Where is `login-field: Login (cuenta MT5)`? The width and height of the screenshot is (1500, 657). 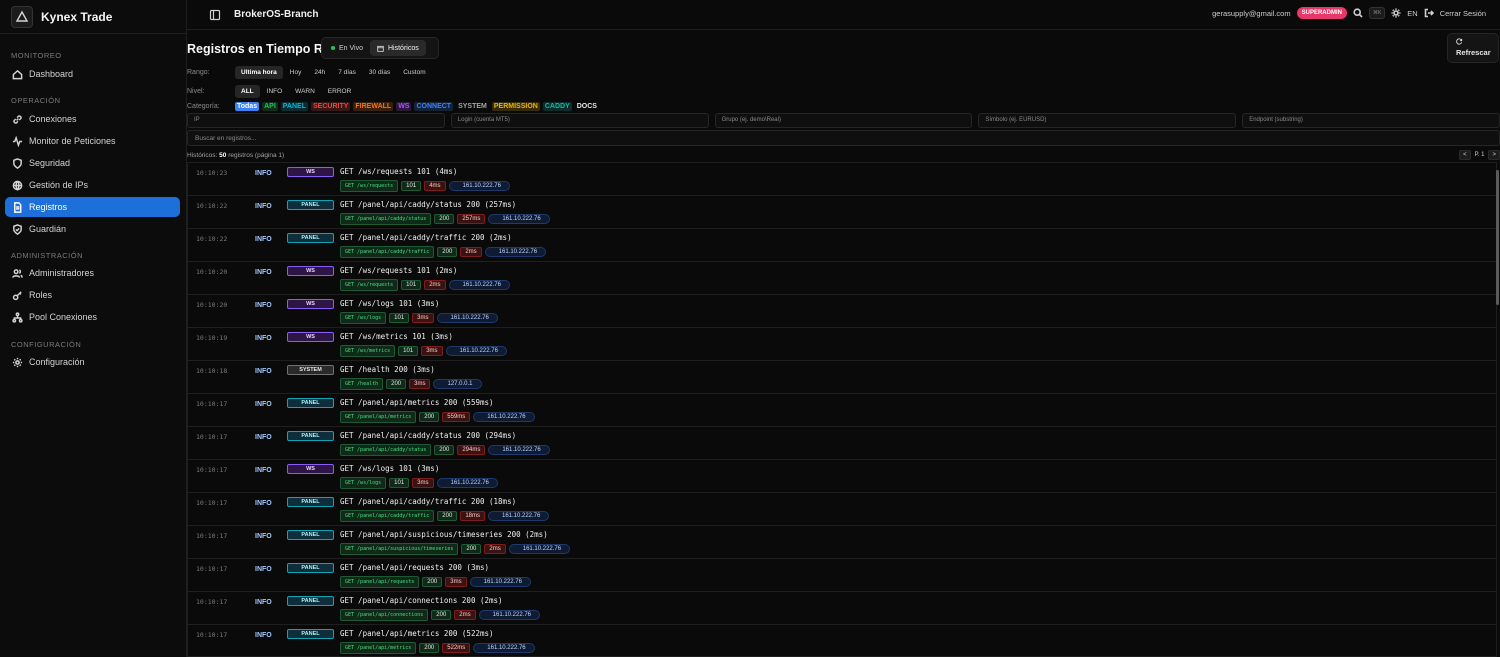
login-field: Login (cuenta MT5) is located at coordinates (579, 120).